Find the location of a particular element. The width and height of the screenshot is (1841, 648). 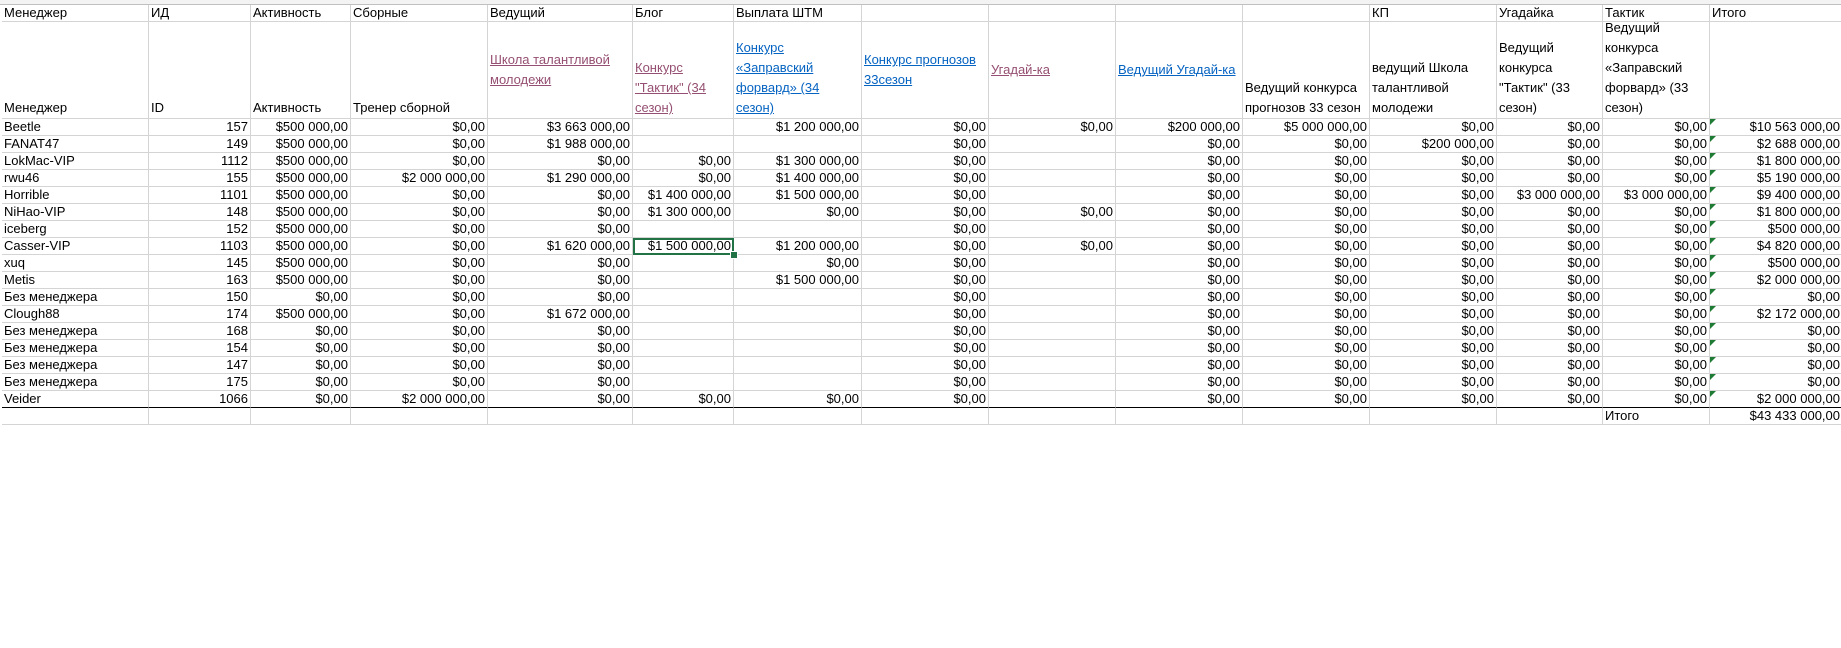

subheader-cell-kp: ведущий Школа талантливой молодежи is located at coordinates (1433, 70).